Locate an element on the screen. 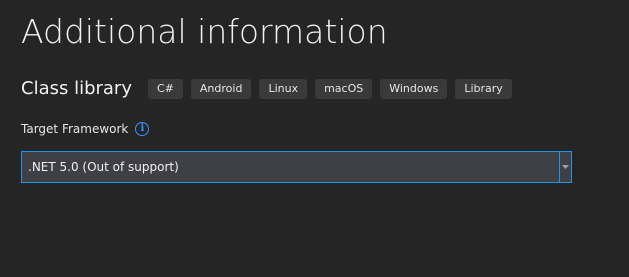 The width and height of the screenshot is (629, 277). dropdown-toggle is located at coordinates (565, 167).